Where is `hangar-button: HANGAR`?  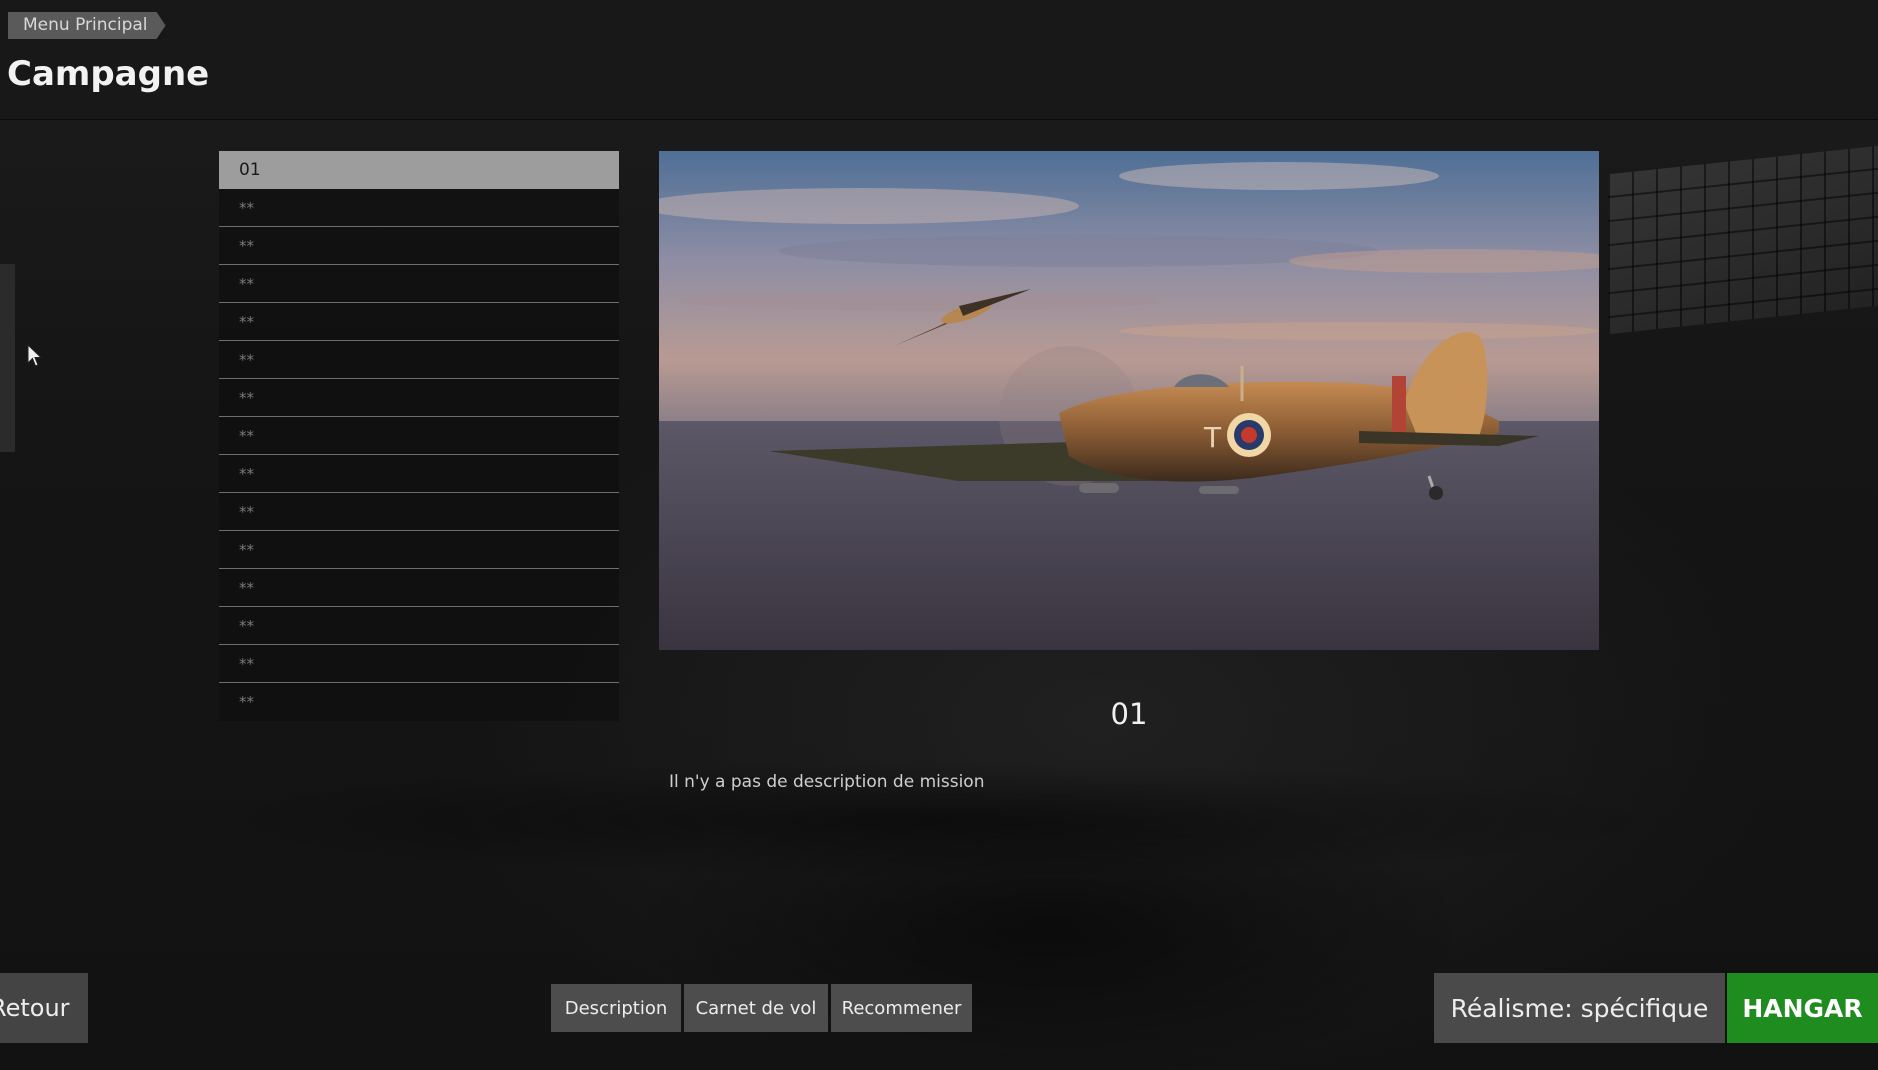
hangar-button: HANGAR is located at coordinates (1802, 1008).